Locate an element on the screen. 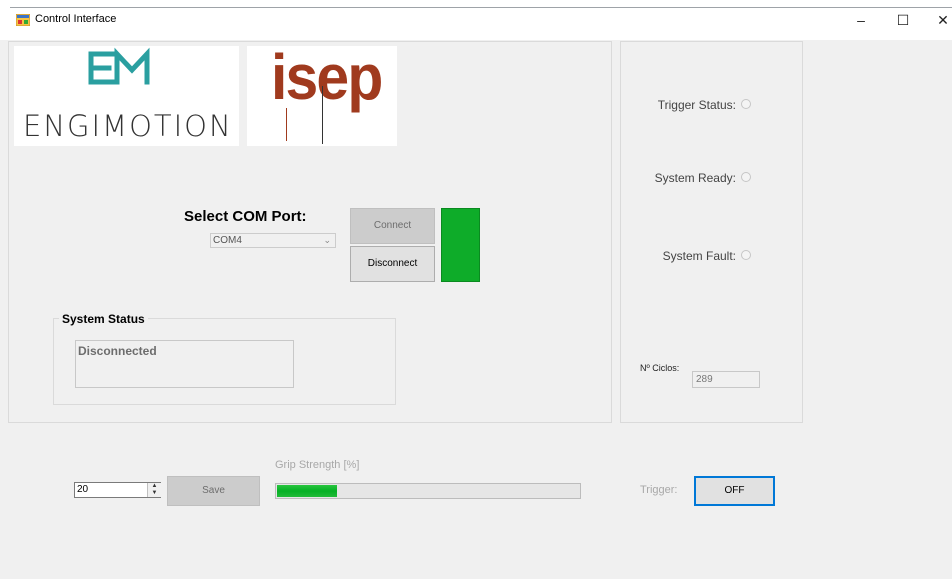  trigger-toggle-button: OFF is located at coordinates (734, 491).